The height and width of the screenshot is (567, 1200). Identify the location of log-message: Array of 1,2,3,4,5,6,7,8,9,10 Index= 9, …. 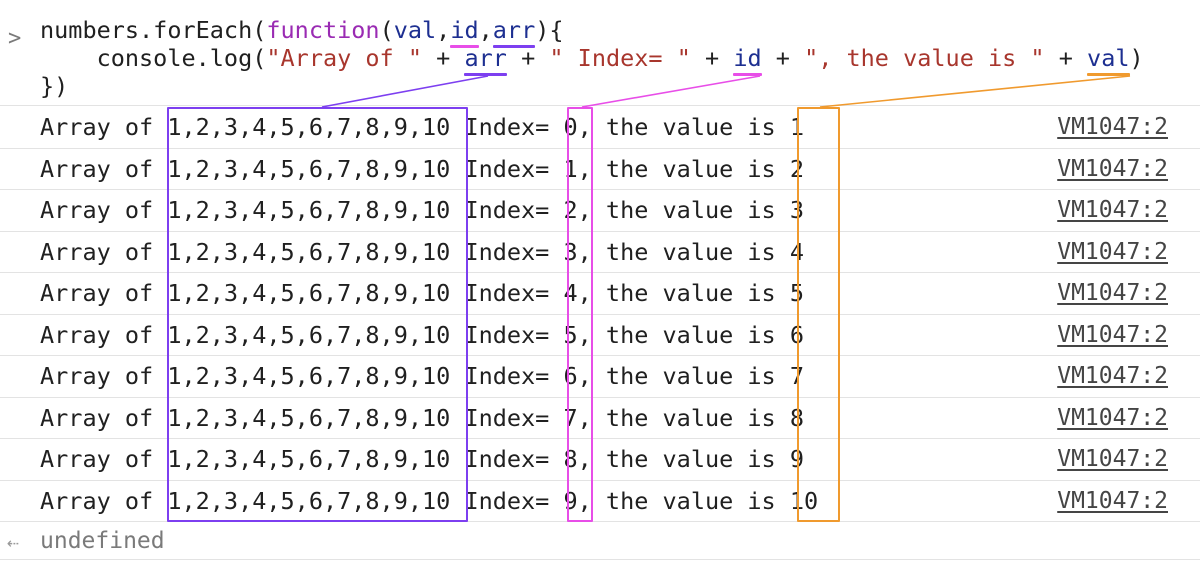
(429, 500).